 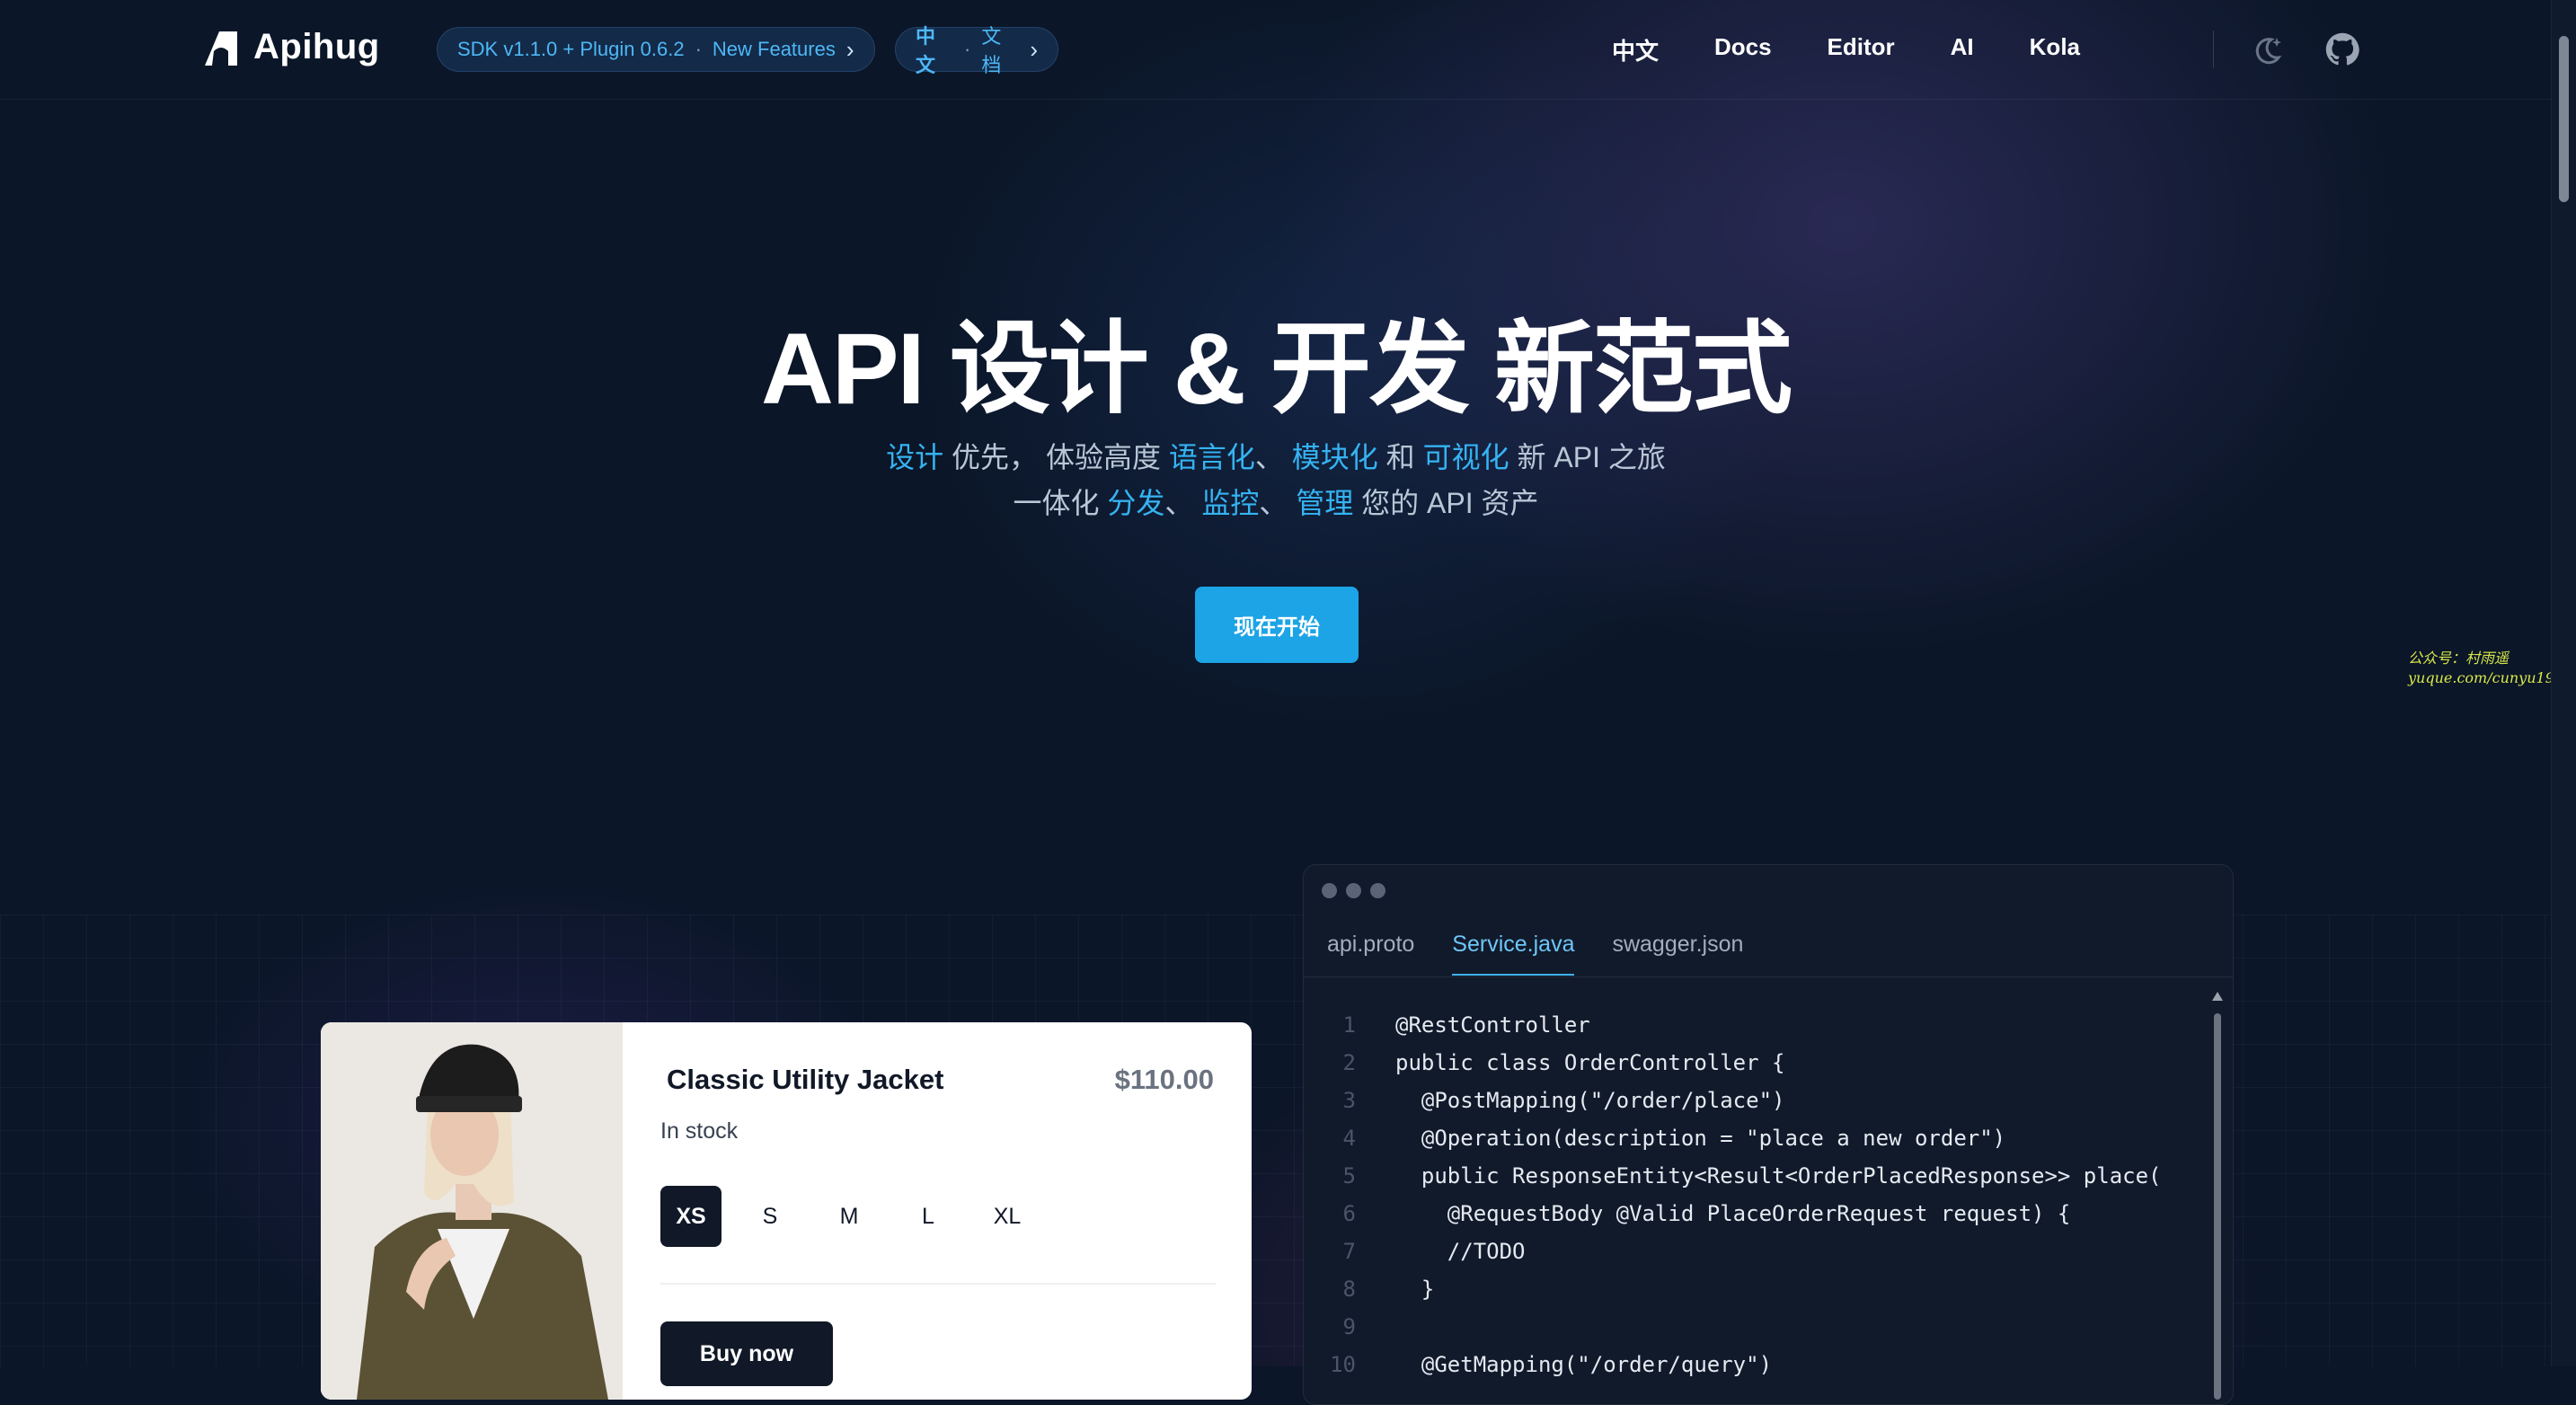 I want to click on watermark: 公众号：村雨遥 yuque.com/cunyu1943, so click(x=2490, y=668).